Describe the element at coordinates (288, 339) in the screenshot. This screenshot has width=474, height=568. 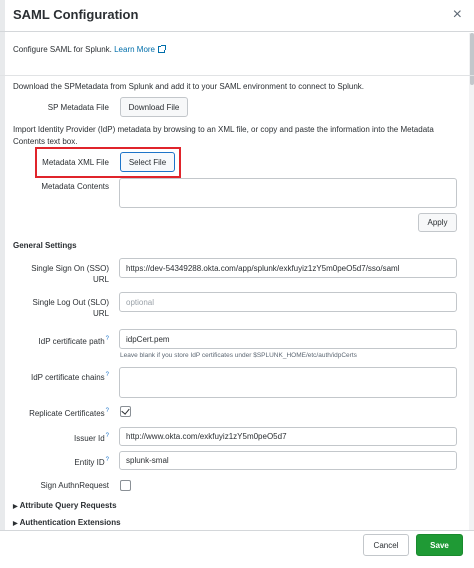
I see `idp-cert-path-input: idpCert.pem` at that location.